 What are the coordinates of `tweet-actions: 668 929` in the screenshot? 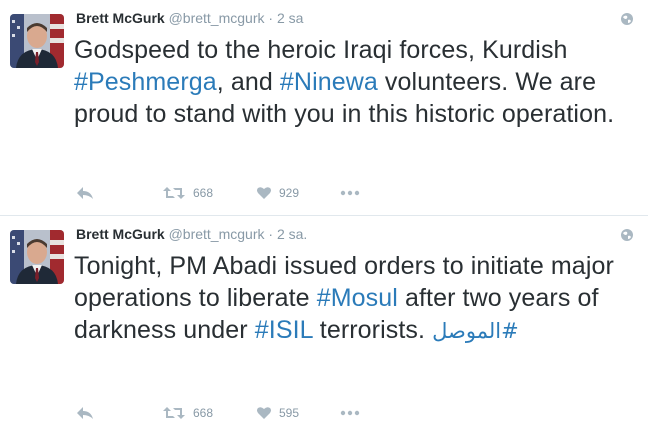 It's located at (236, 193).